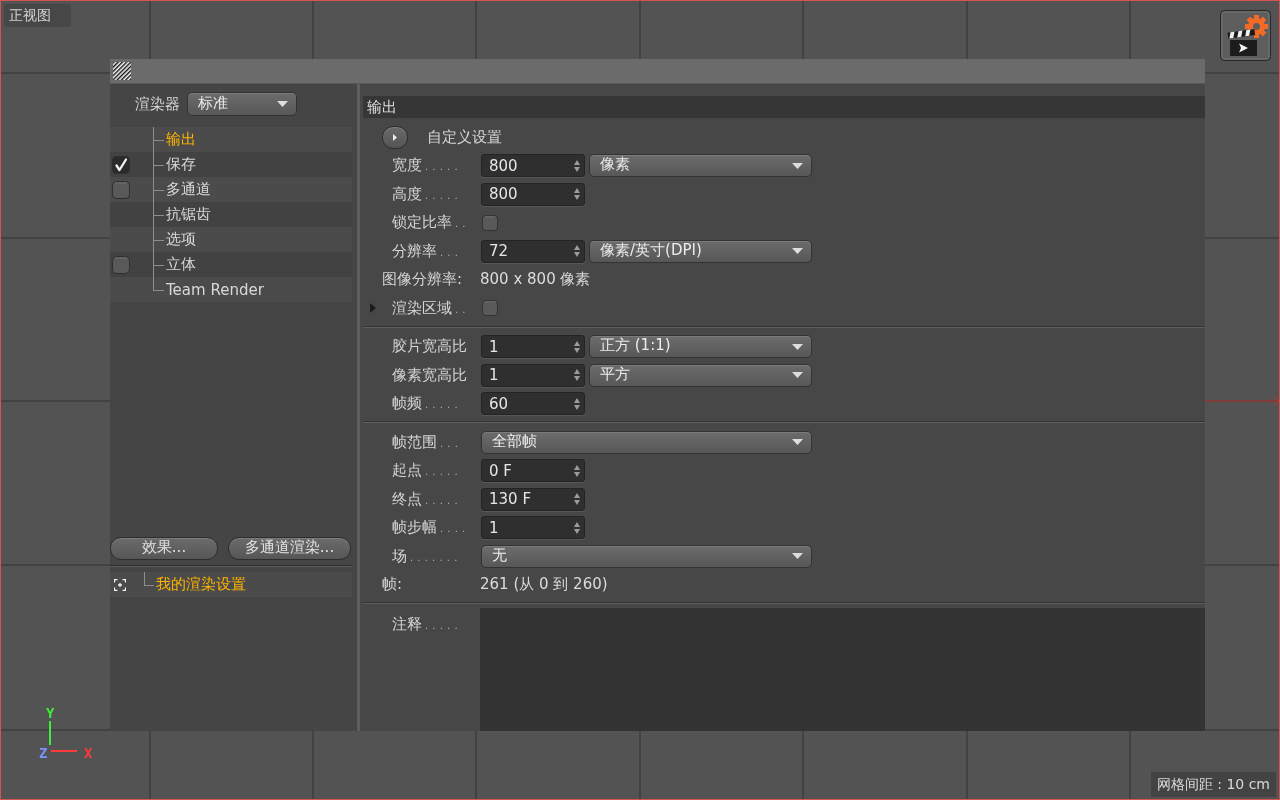 The height and width of the screenshot is (800, 1280). What do you see at coordinates (700, 251) in the screenshot?
I see `dropdown: 像素/英寸(DPI)` at bounding box center [700, 251].